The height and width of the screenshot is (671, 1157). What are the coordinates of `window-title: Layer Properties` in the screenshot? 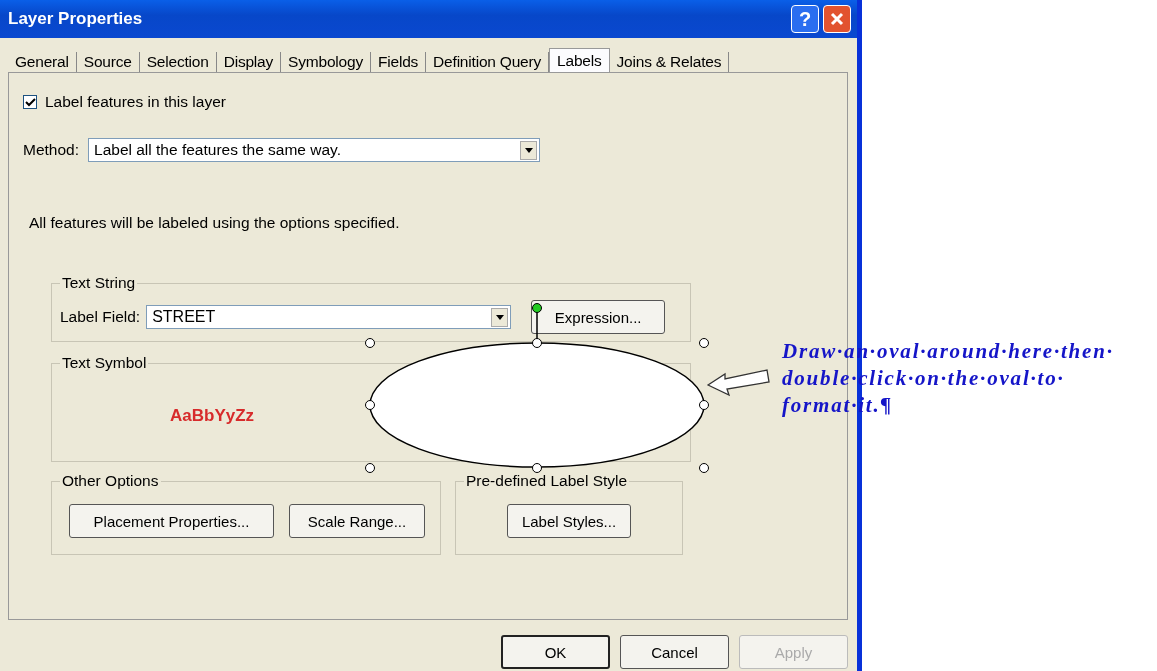 It's located at (75, 19).